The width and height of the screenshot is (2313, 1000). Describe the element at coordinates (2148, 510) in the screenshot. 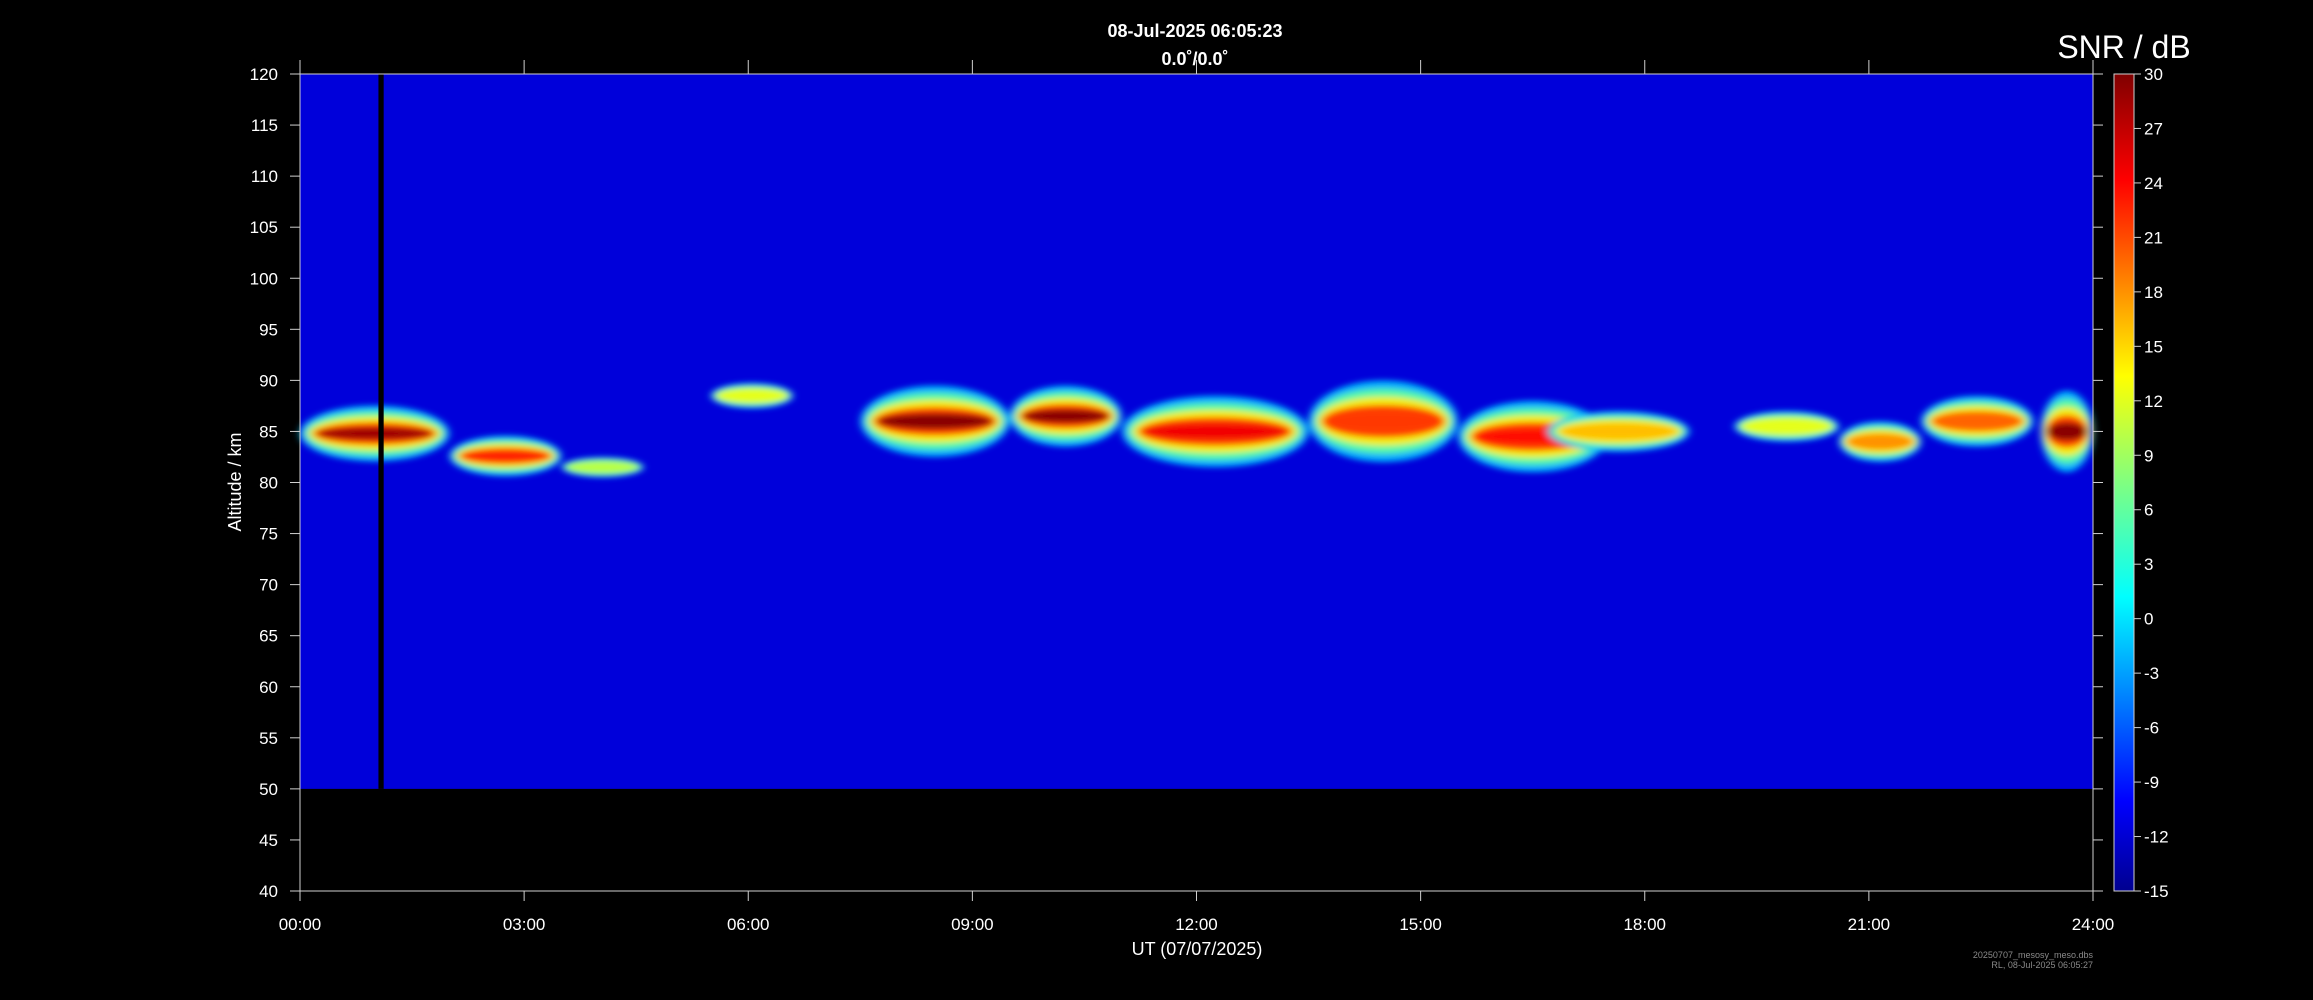

I see `colorbar-tick-label: 6` at that location.